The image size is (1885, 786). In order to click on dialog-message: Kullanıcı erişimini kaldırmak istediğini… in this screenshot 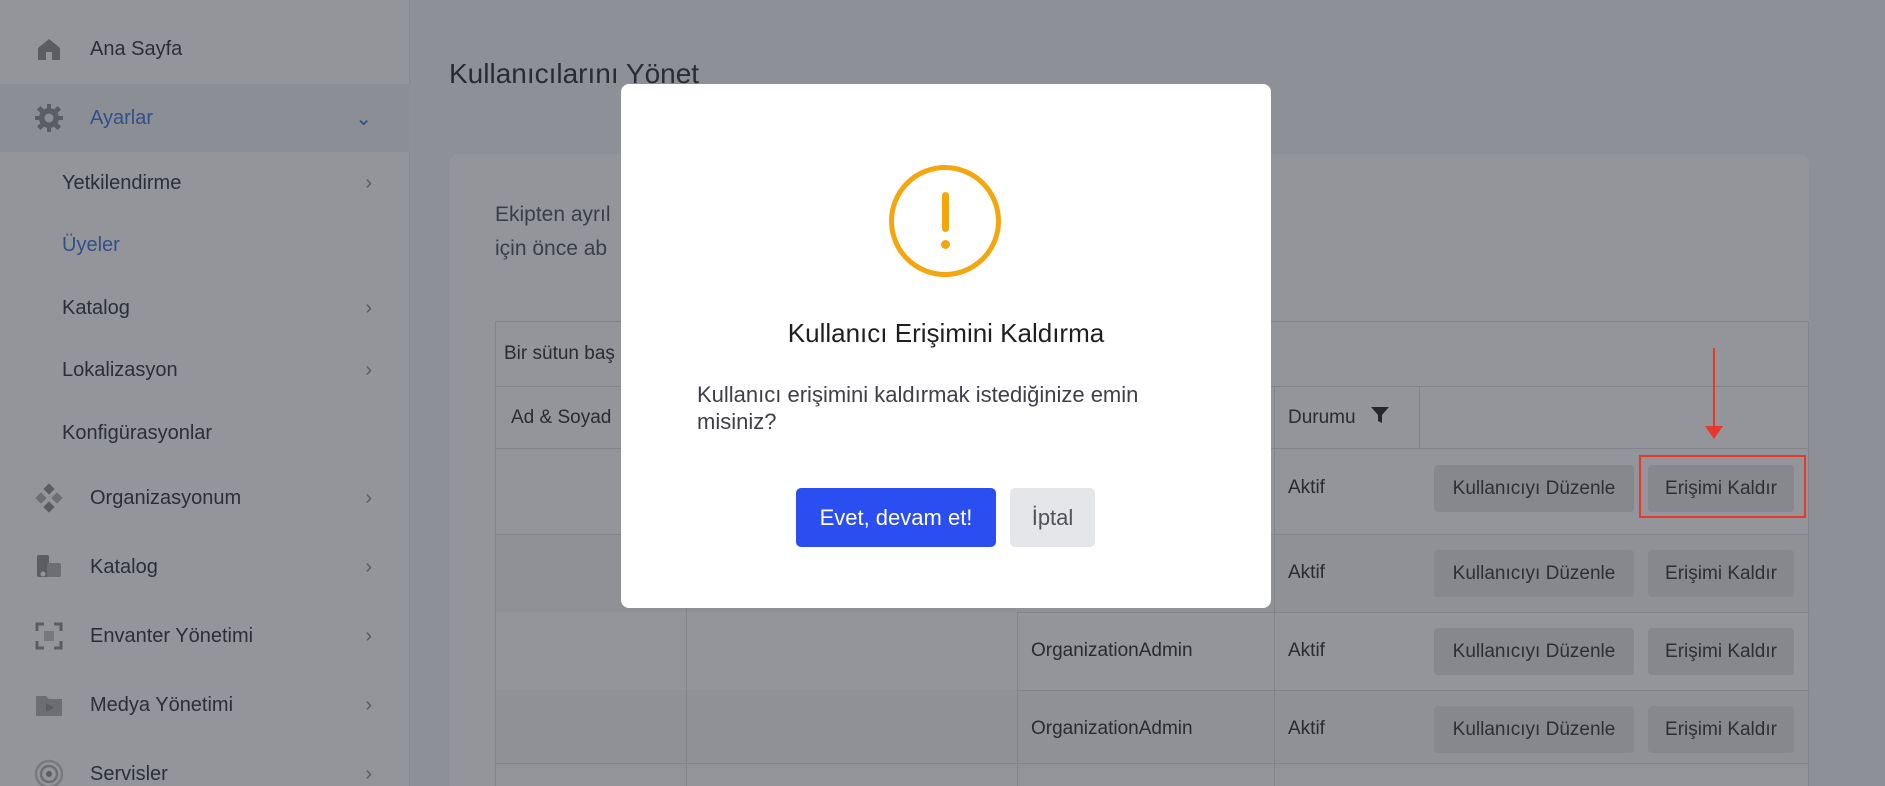, I will do `click(918, 408)`.